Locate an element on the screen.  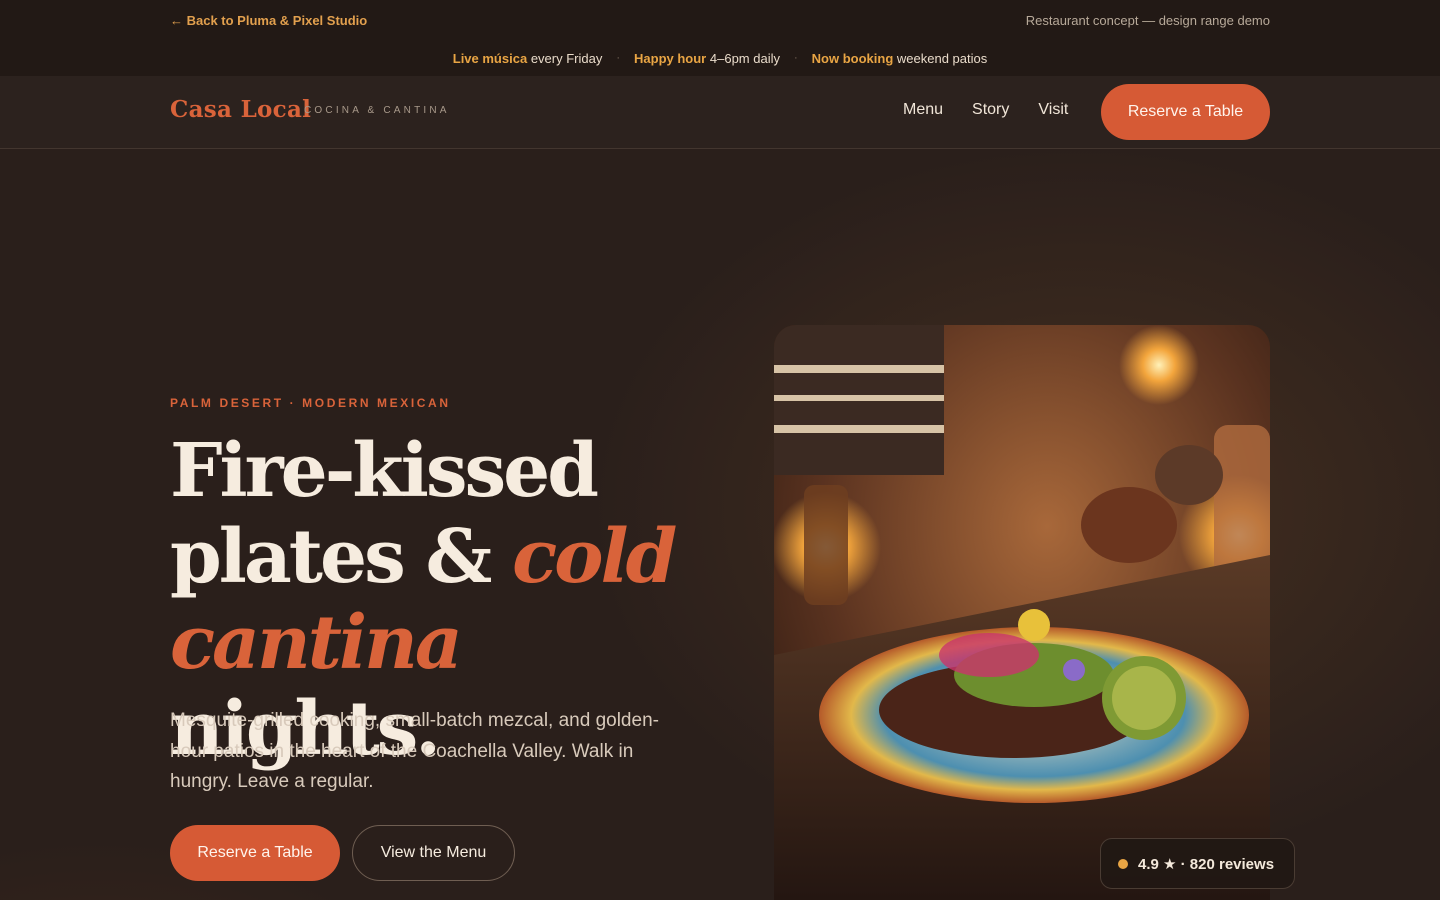
nav-link-visit: Visit is located at coordinates (1053, 110).